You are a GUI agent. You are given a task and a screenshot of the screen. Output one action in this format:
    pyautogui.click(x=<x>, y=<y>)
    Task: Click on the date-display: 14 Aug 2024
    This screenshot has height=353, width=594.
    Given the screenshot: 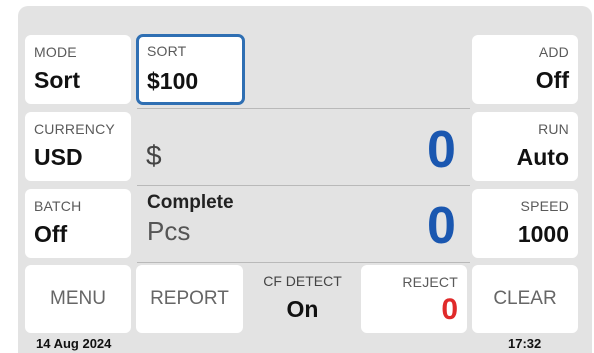 What is the action you would take?
    pyautogui.click(x=74, y=343)
    